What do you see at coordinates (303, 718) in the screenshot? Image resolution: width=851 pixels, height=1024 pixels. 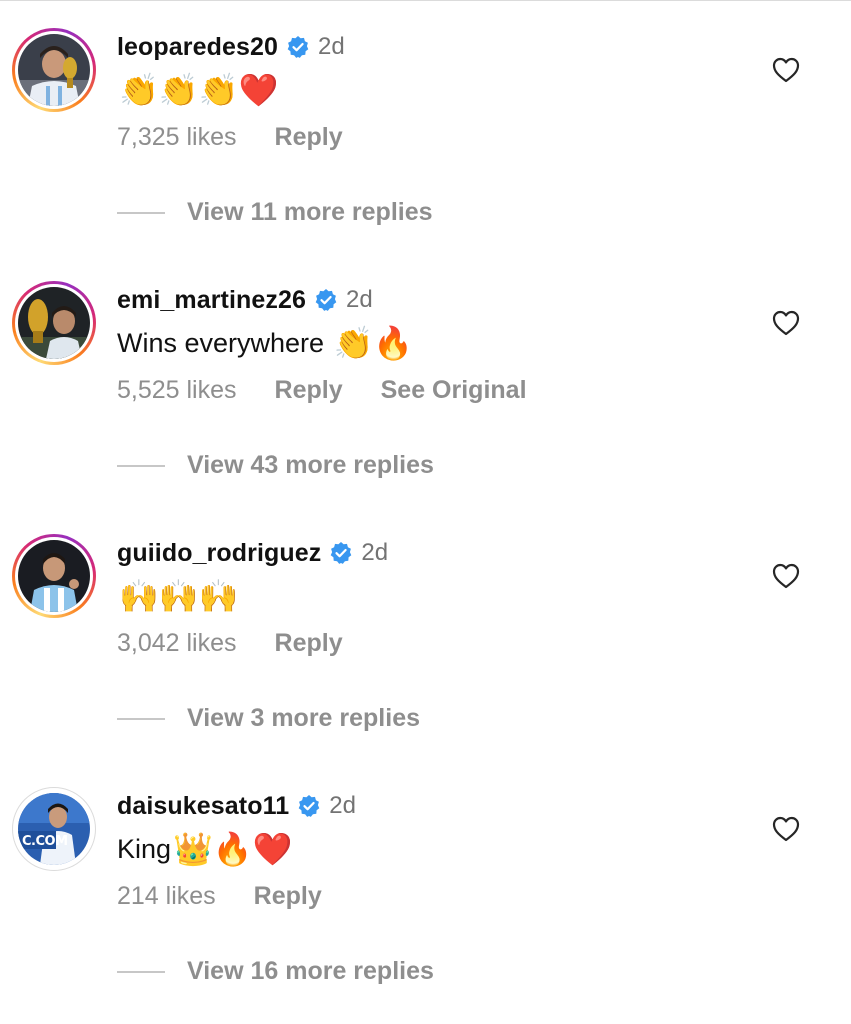 I see `view-replies-label: View 3 more replies` at bounding box center [303, 718].